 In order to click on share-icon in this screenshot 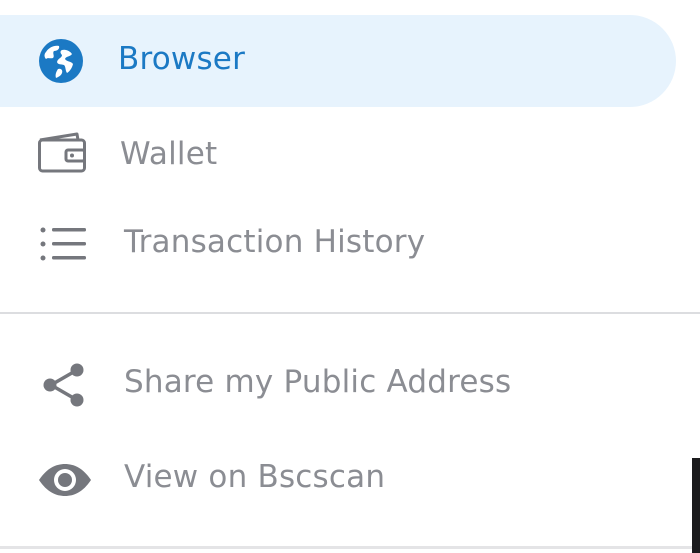, I will do `click(64, 385)`.